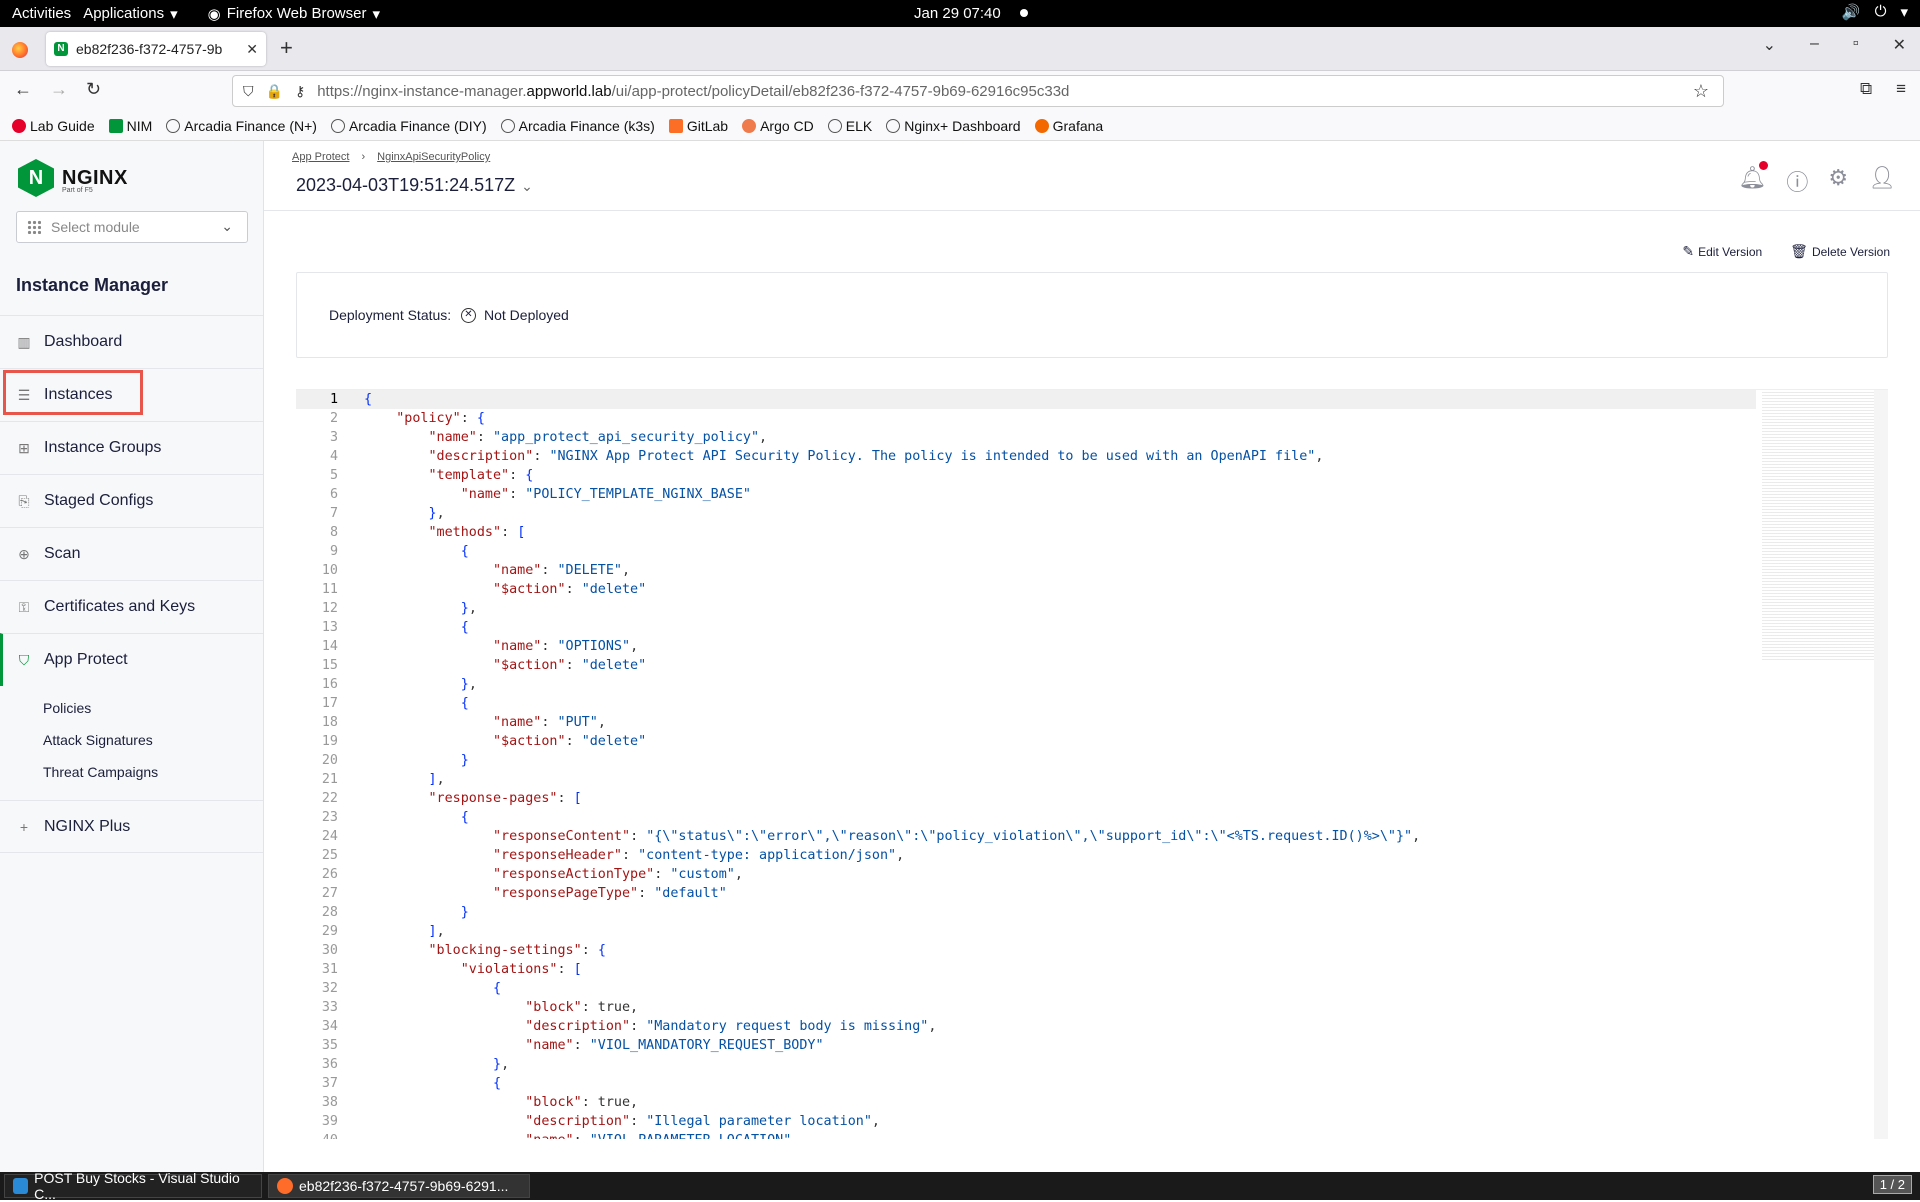 The image size is (1920, 1202). Describe the element at coordinates (1026, 779) in the screenshot. I see `code-line: 21 ],` at that location.